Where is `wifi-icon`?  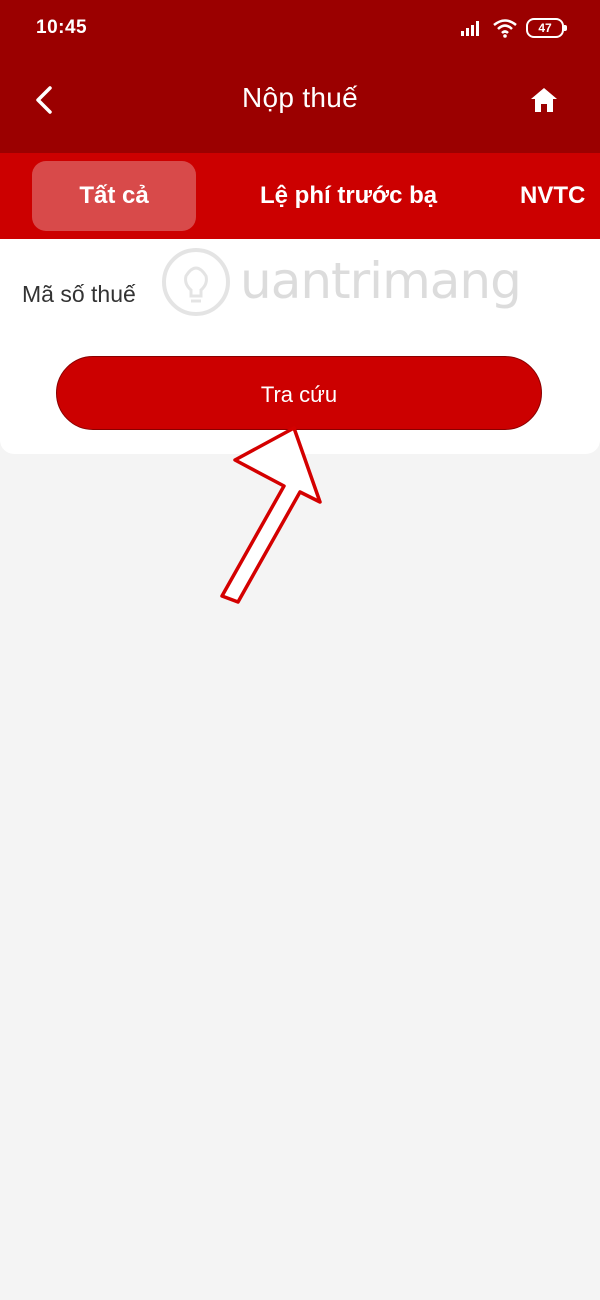 wifi-icon is located at coordinates (505, 28).